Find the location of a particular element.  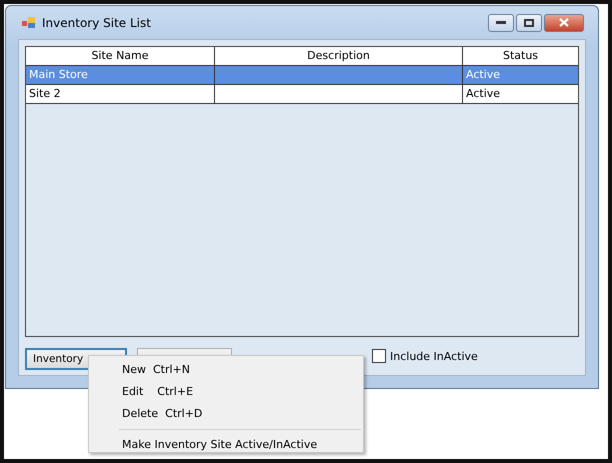

app-icon is located at coordinates (29, 22).